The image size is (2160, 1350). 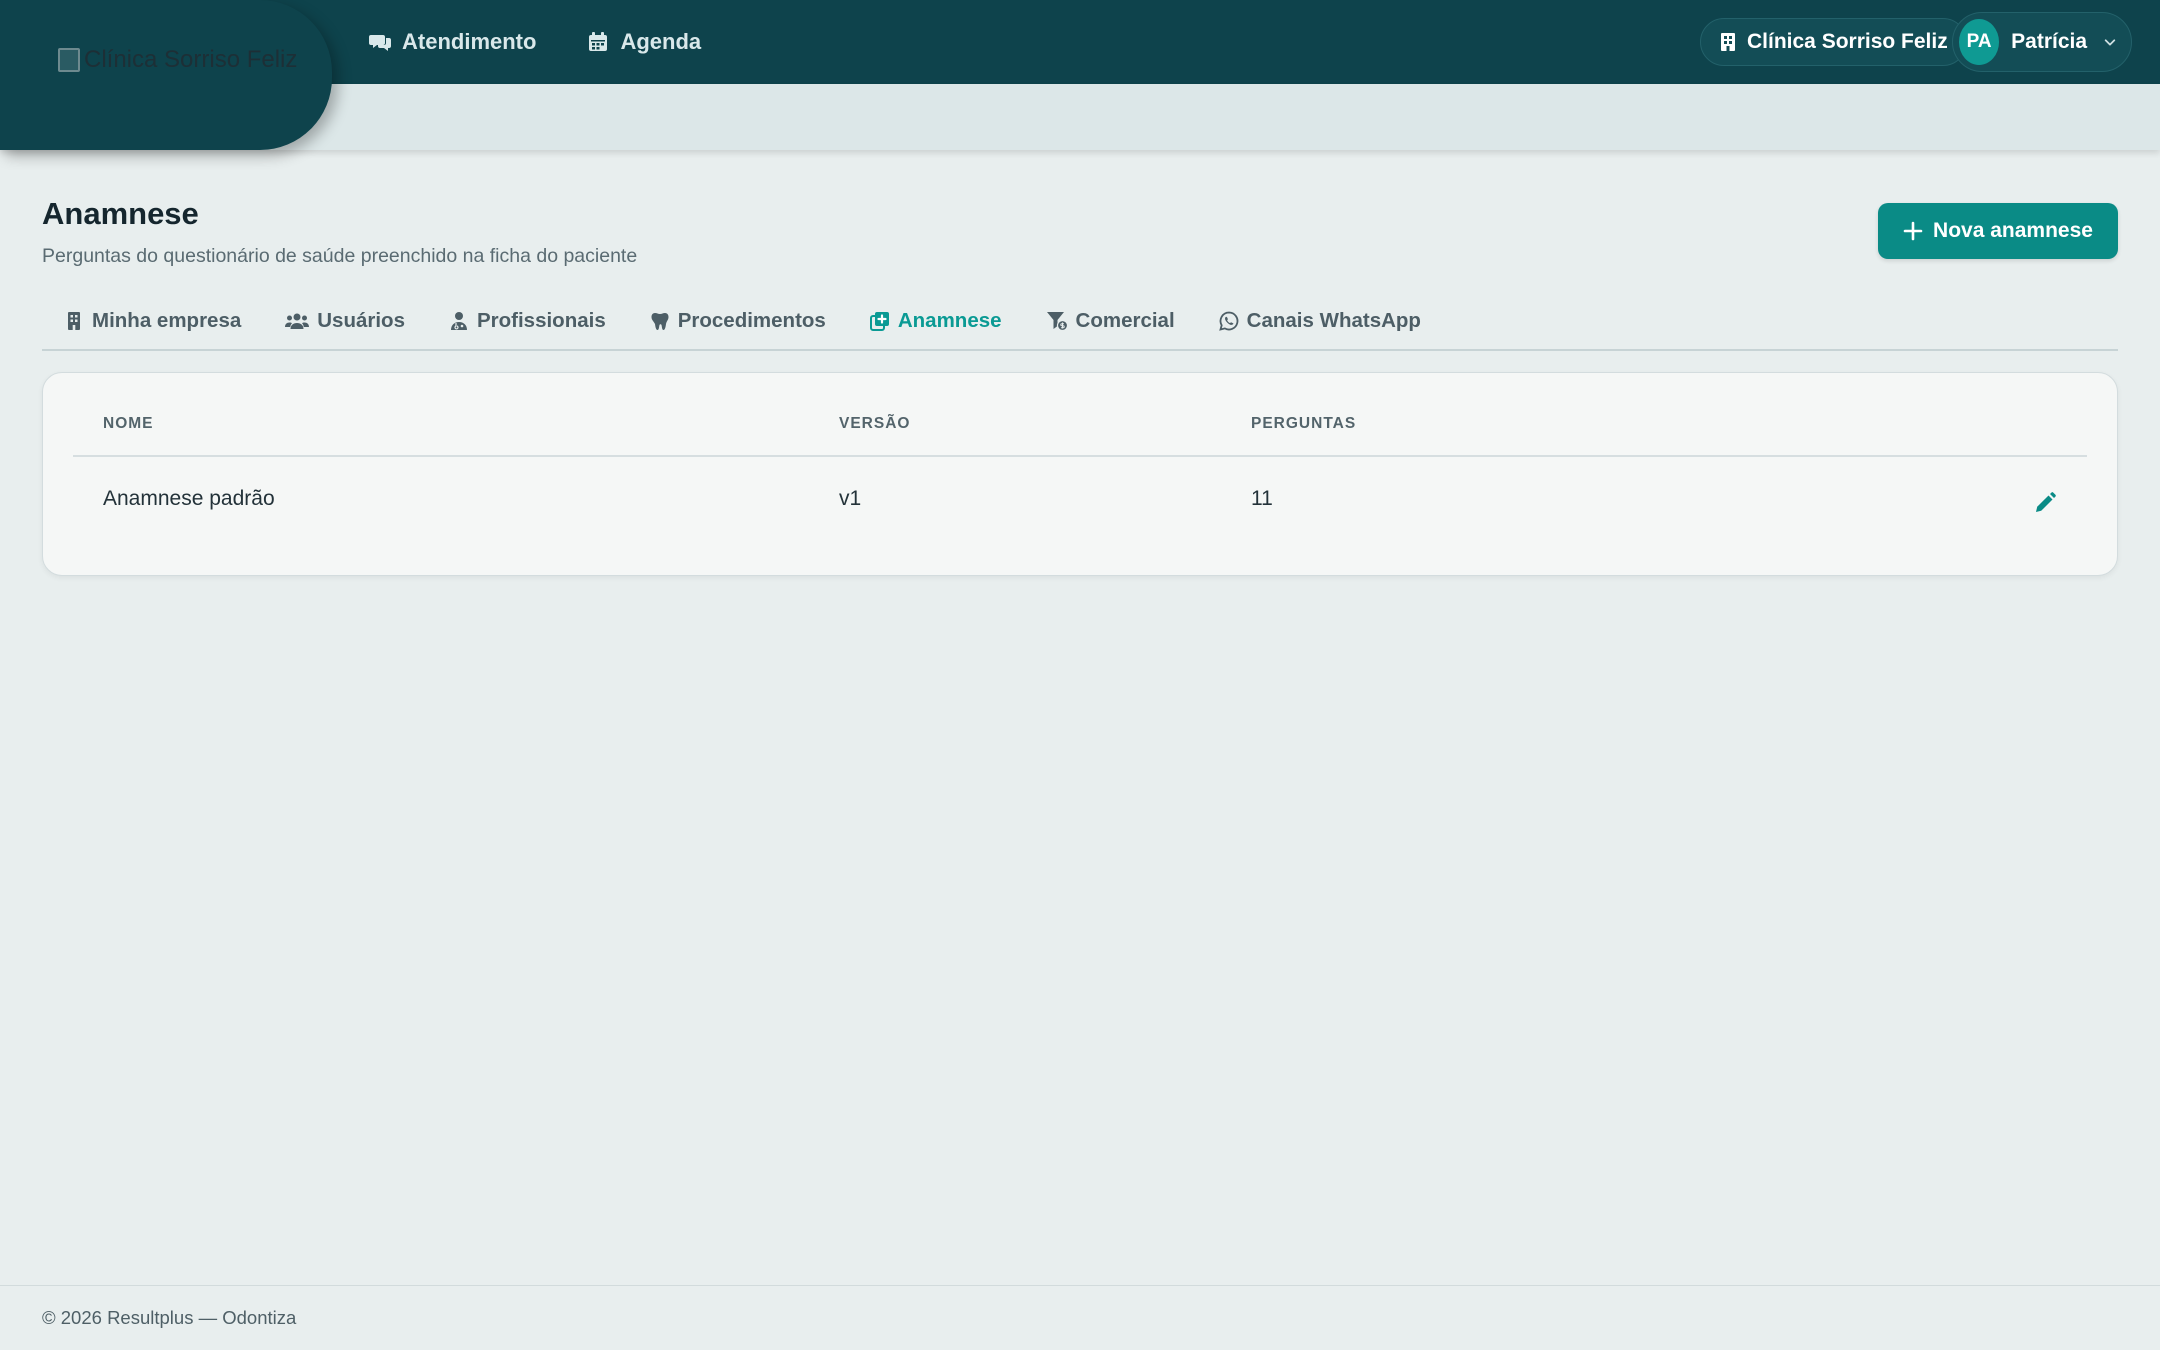 I want to click on user-name: Patrícia, so click(x=2049, y=41).